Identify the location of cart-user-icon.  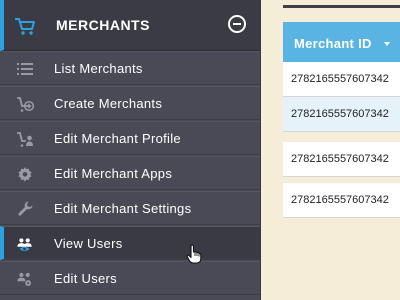
(25, 139).